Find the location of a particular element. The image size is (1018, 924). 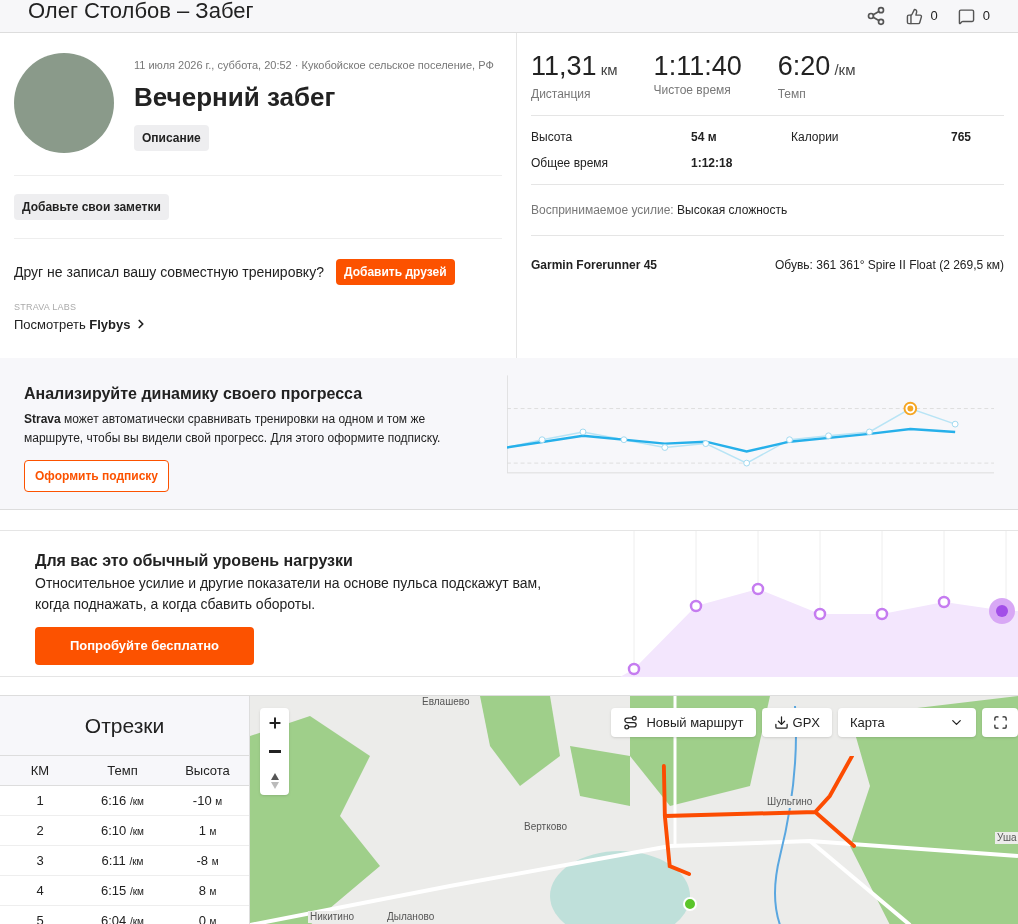

stat-label: Калории is located at coordinates (815, 137).